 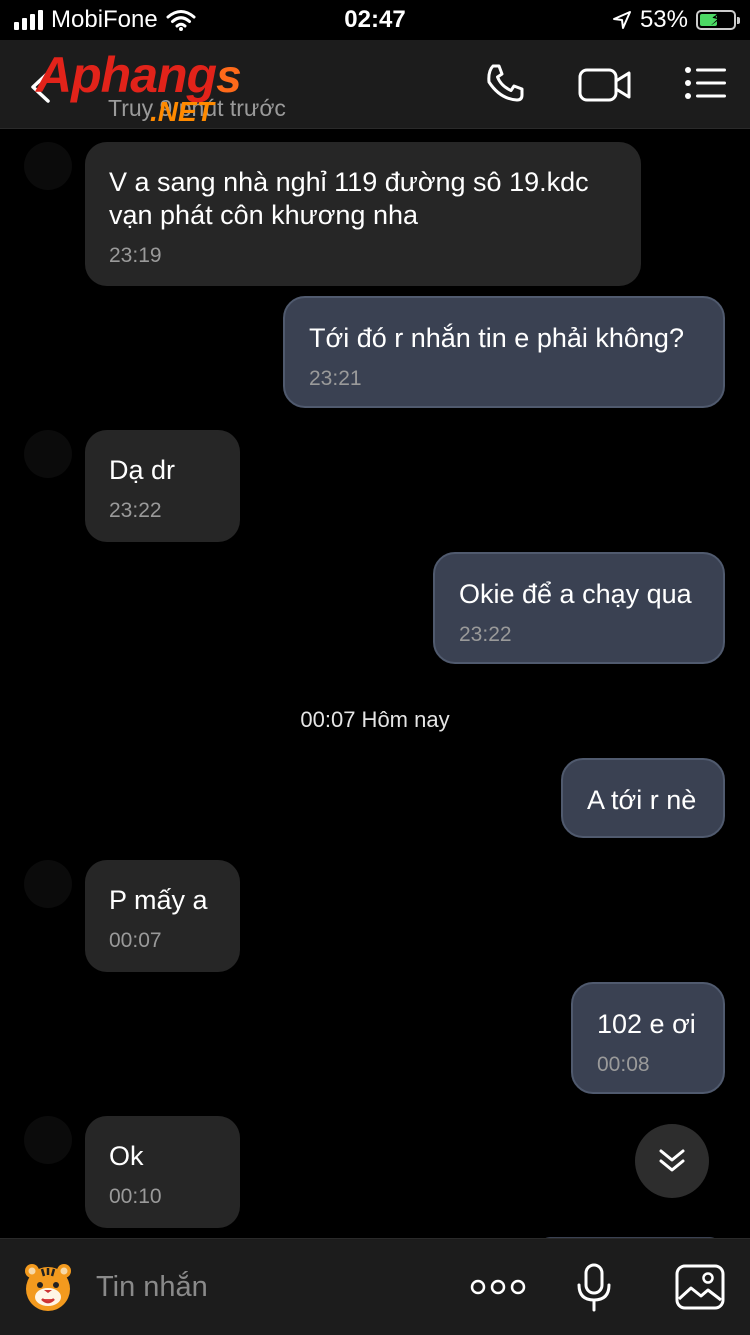 I want to click on message-bubble-incoming: Dạ dr 23:22, so click(x=162, y=486).